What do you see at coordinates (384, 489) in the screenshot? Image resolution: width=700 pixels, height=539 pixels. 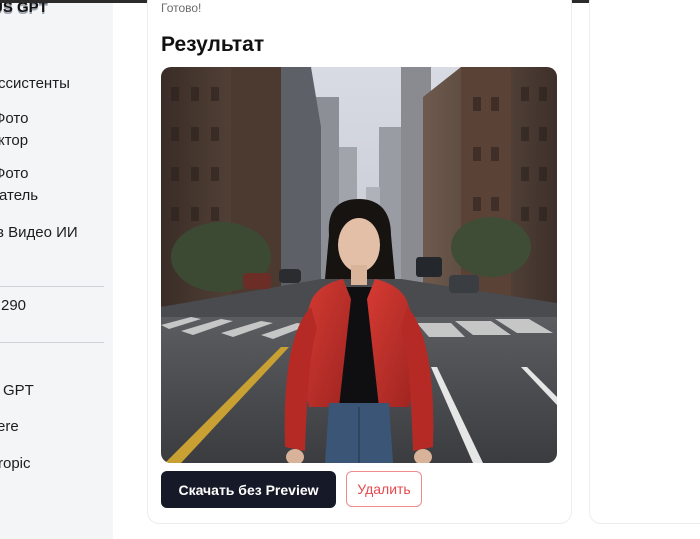 I see `delete-button: Удалить` at bounding box center [384, 489].